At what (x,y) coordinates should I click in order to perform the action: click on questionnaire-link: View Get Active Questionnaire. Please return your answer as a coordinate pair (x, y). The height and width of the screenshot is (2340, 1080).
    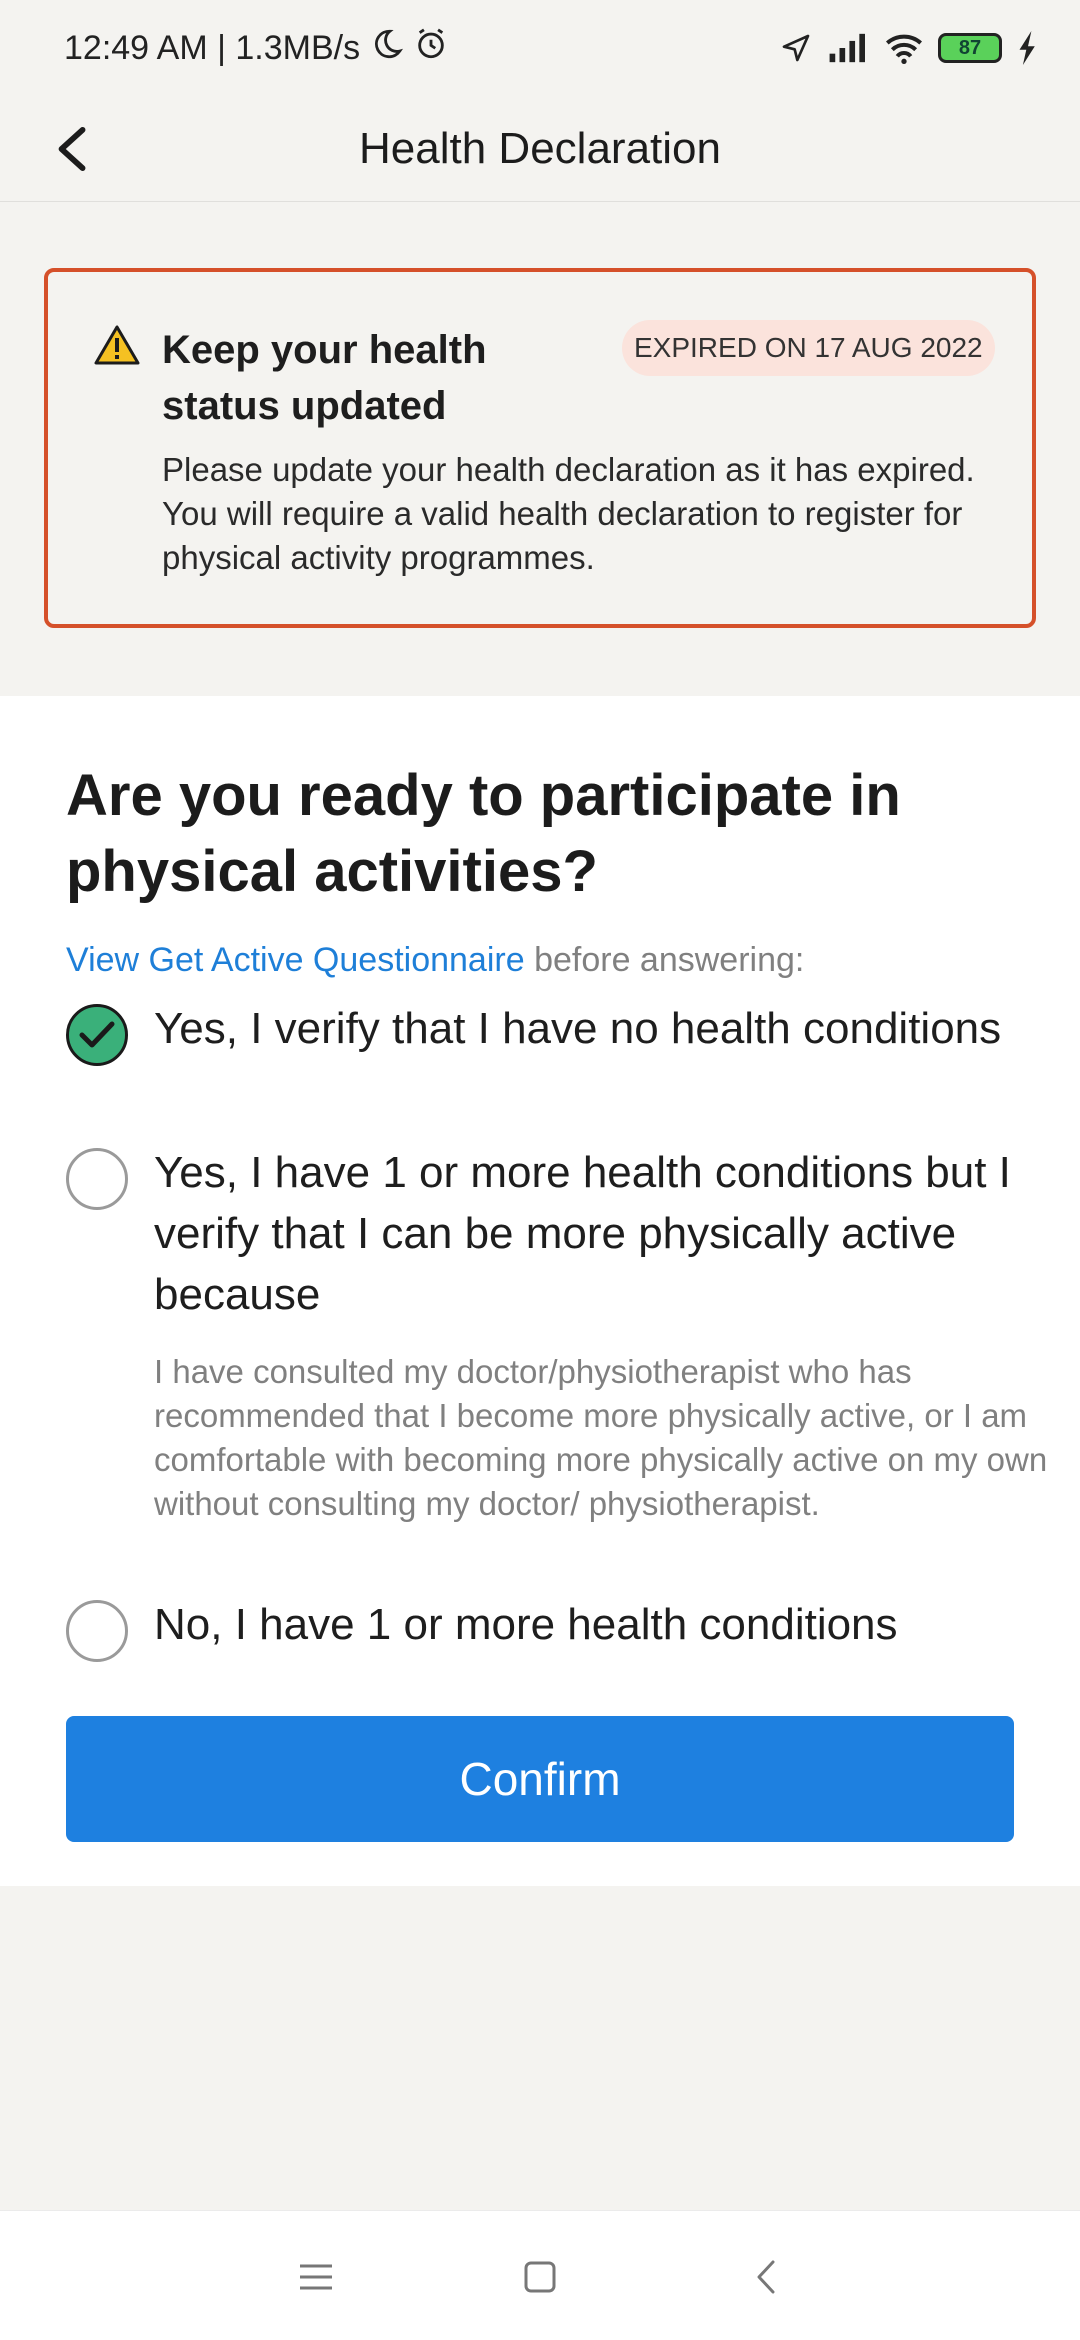
    Looking at the image, I should click on (295, 960).